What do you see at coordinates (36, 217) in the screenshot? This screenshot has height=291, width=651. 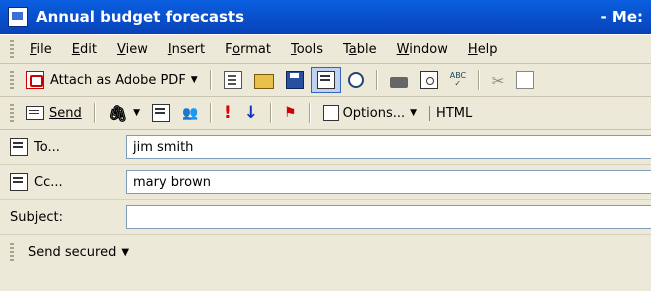 I see `subject-label: Subject:` at bounding box center [36, 217].